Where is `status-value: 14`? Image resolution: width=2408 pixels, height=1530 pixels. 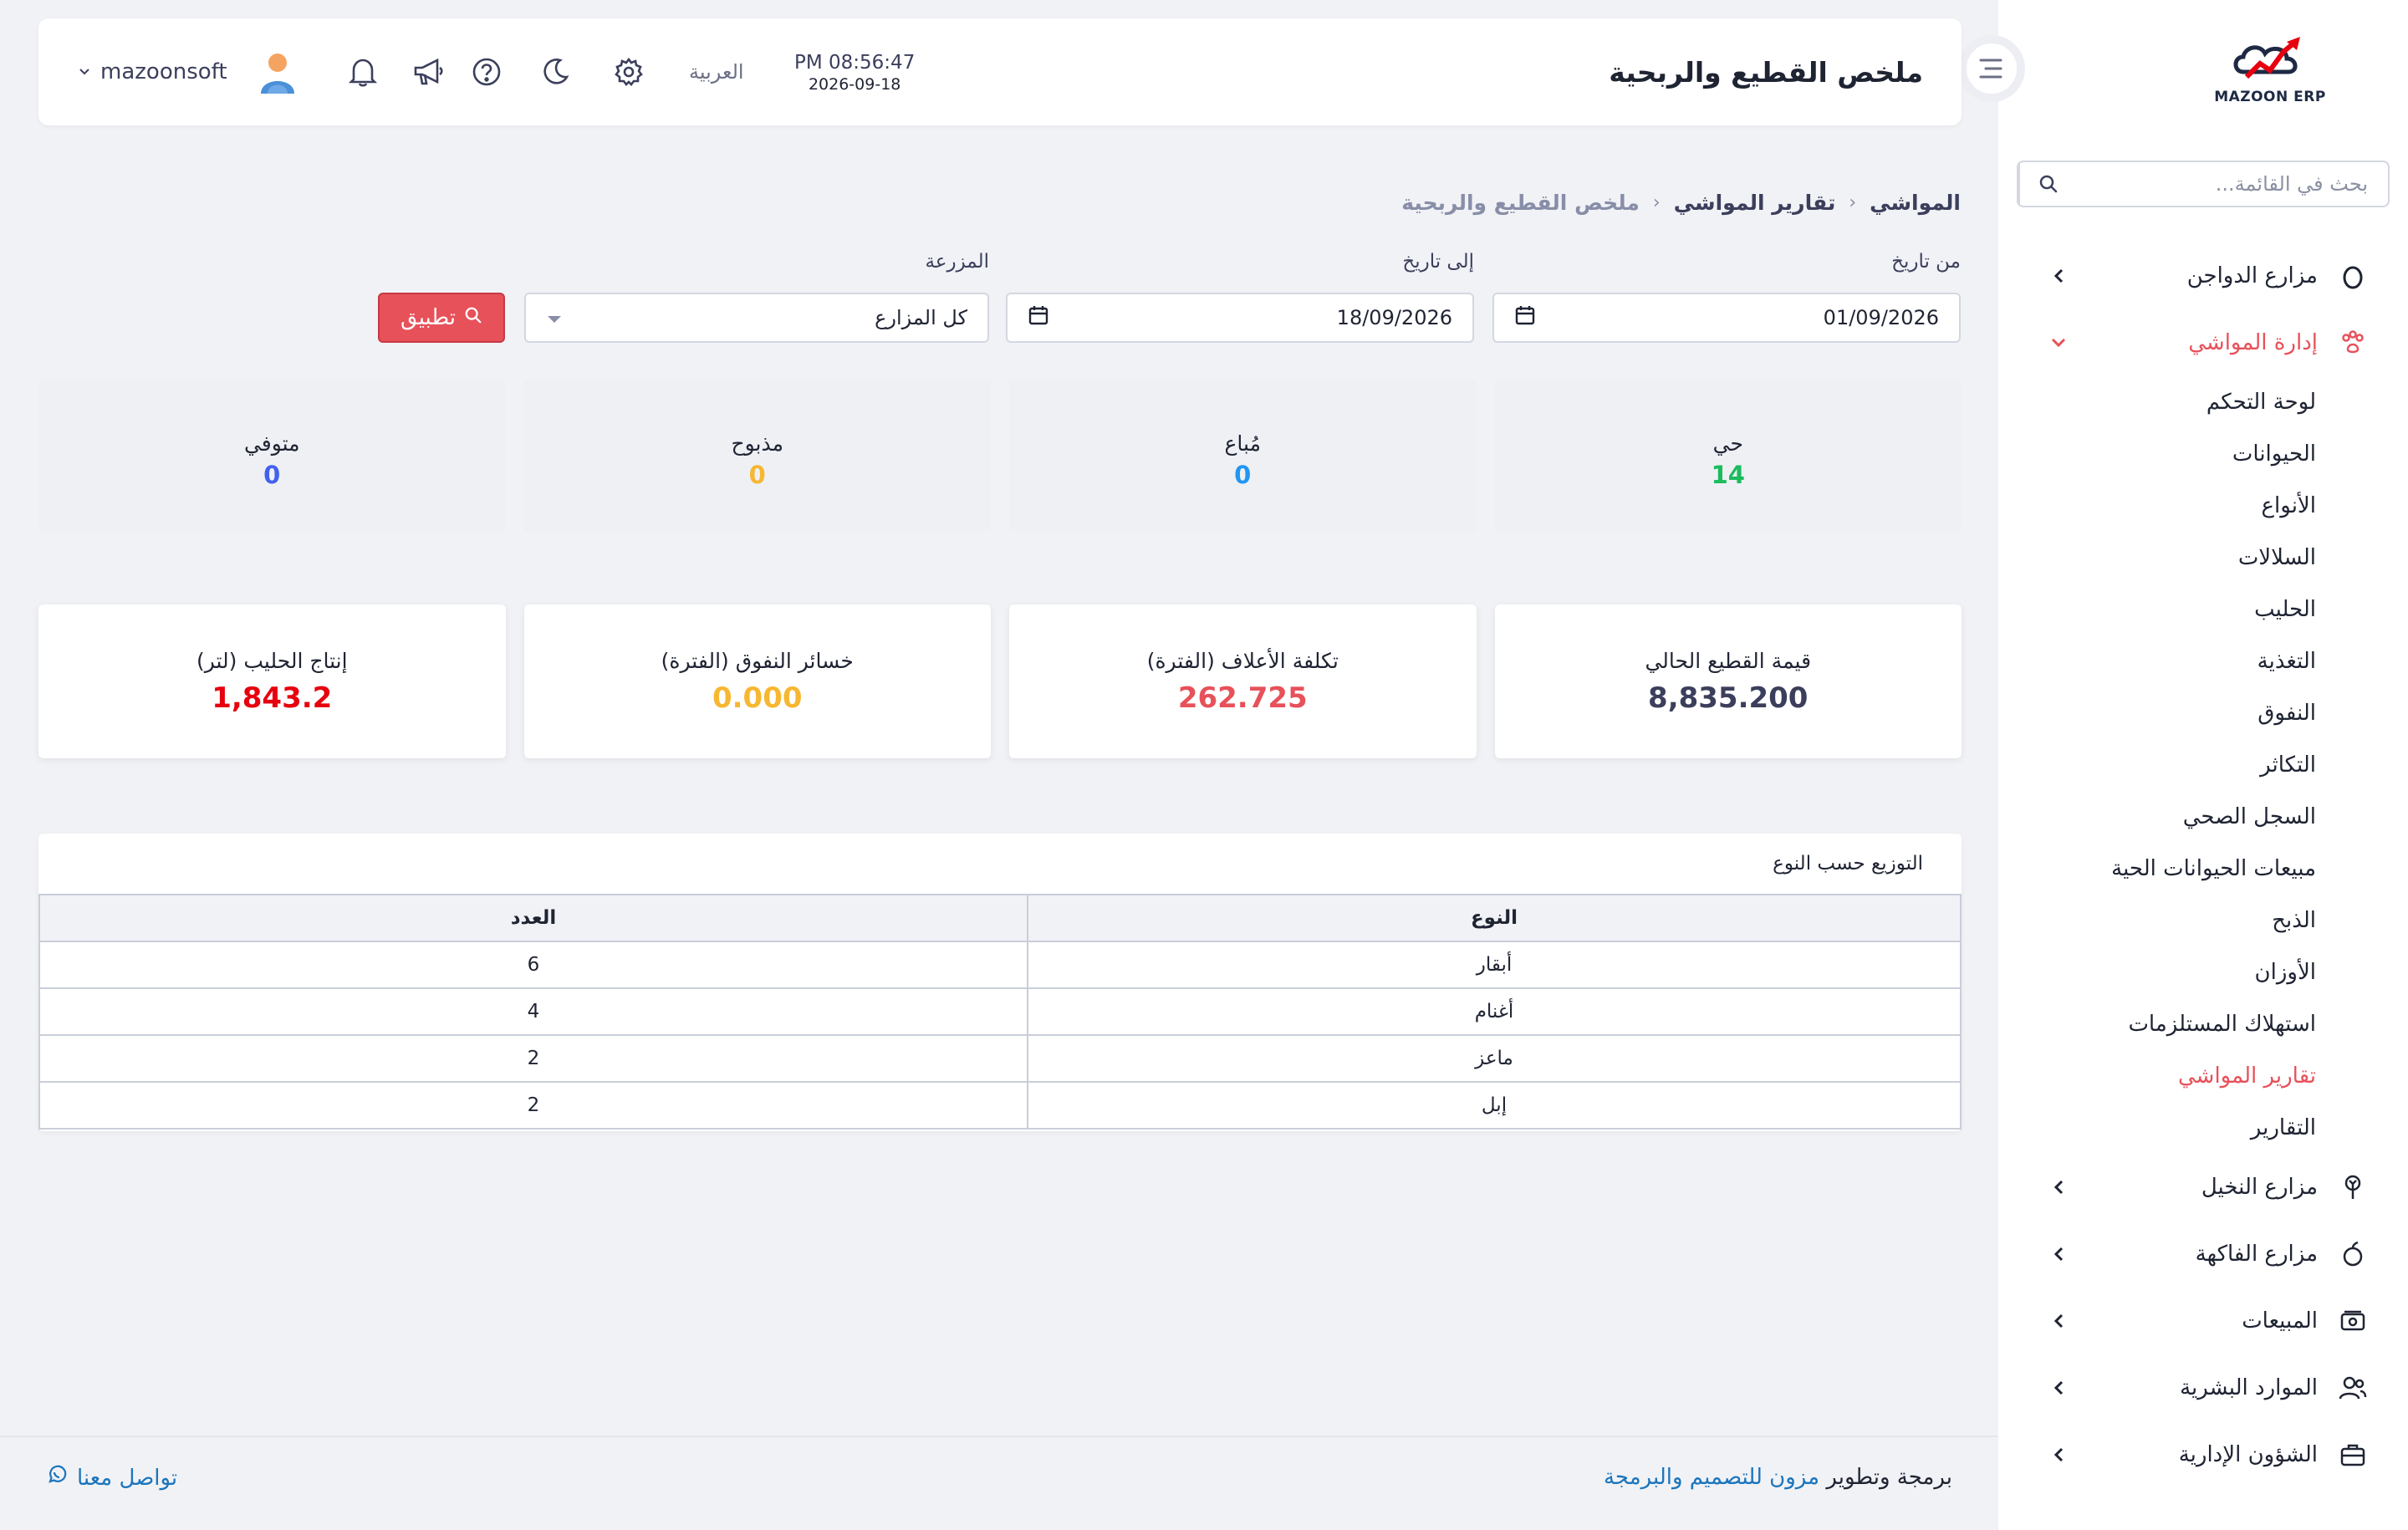
status-value: 14 is located at coordinates (1728, 474).